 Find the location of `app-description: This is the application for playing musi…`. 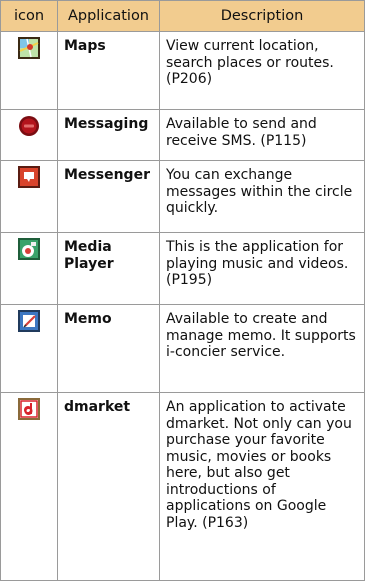

app-description: This is the application for playing musi… is located at coordinates (262, 268).